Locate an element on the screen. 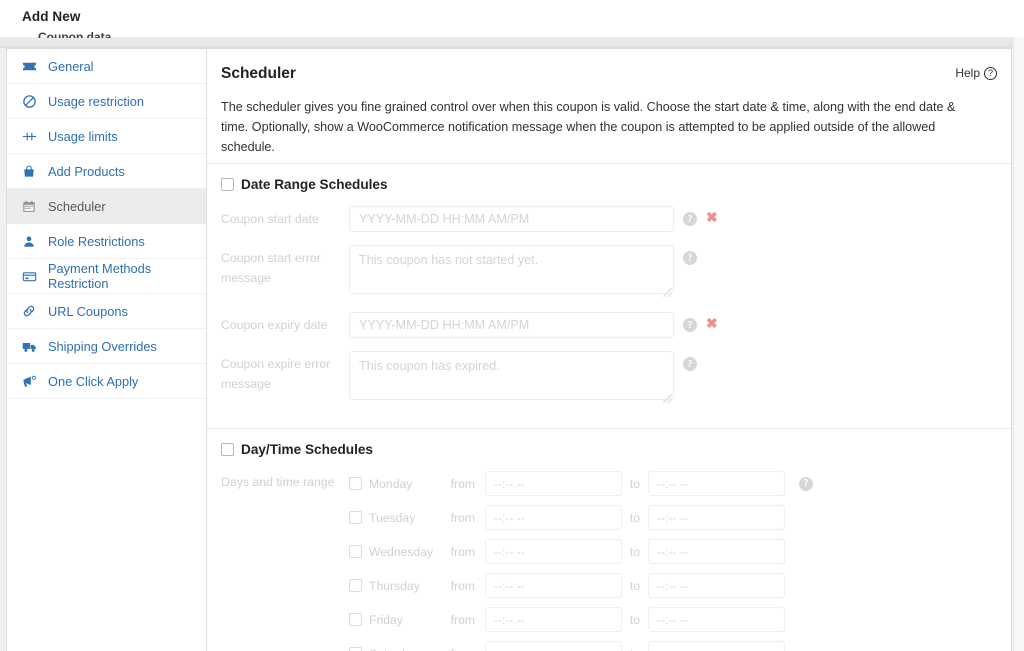 Image resolution: width=1024 pixels, height=651 pixels. day-row: Tuesday from to is located at coordinates (673, 517).